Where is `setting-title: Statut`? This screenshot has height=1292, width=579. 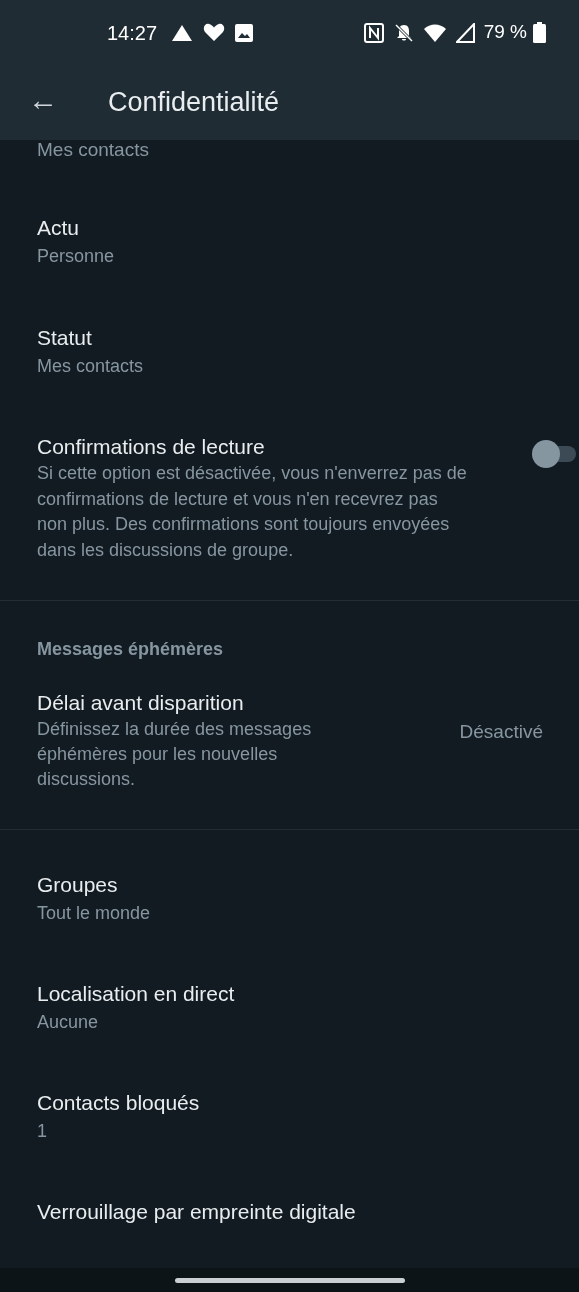
setting-title: Statut is located at coordinates (65, 338).